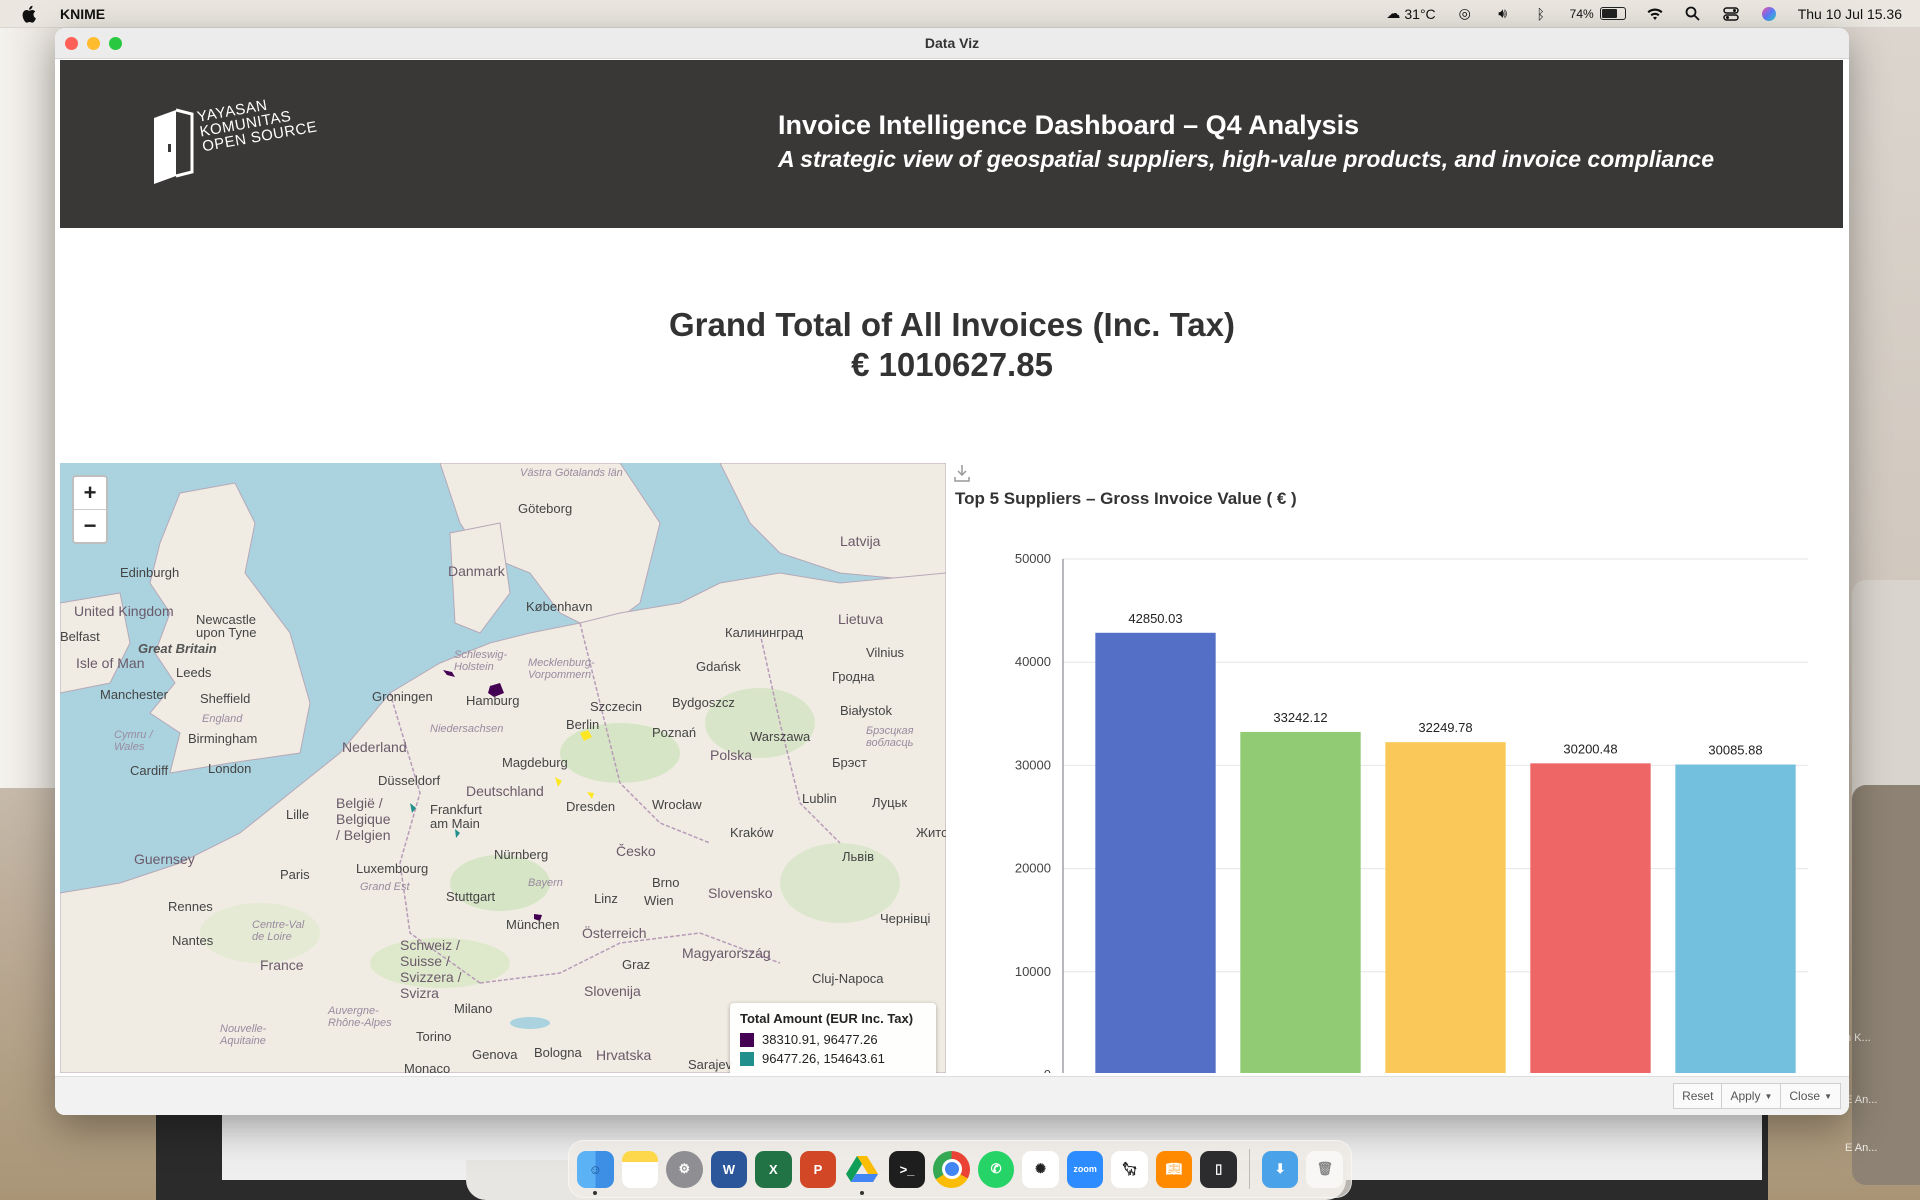 This screenshot has height=1200, width=1920. I want to click on window-title: Data Viz, so click(952, 43).